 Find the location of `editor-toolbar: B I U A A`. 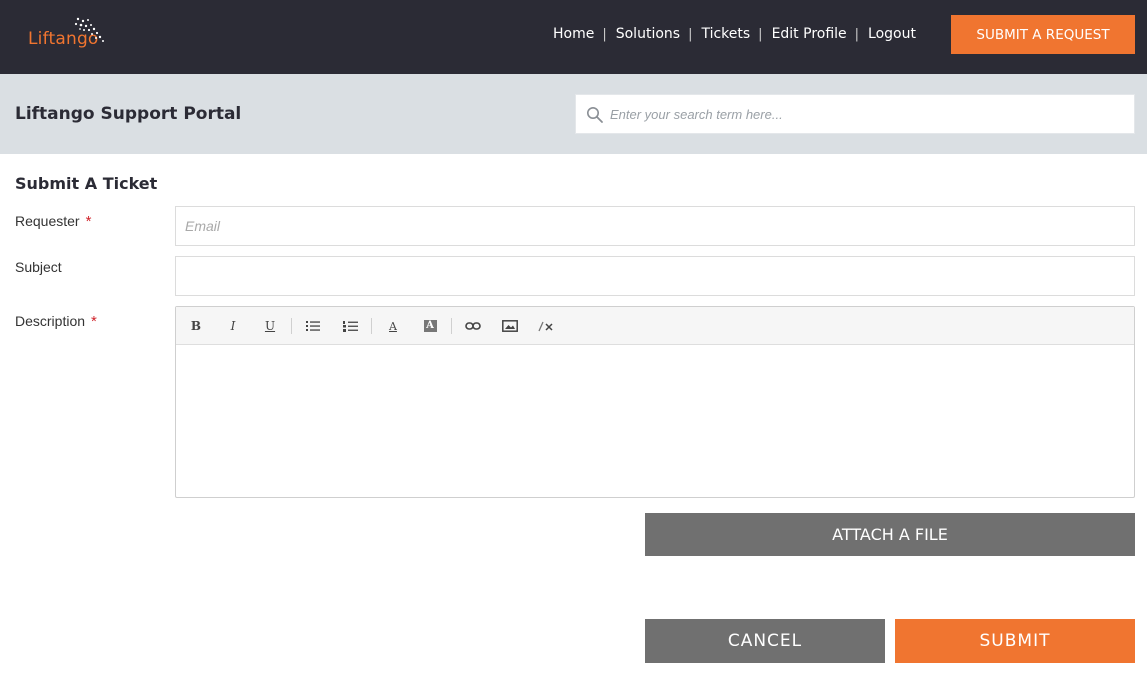

editor-toolbar: B I U A A is located at coordinates (655, 326).